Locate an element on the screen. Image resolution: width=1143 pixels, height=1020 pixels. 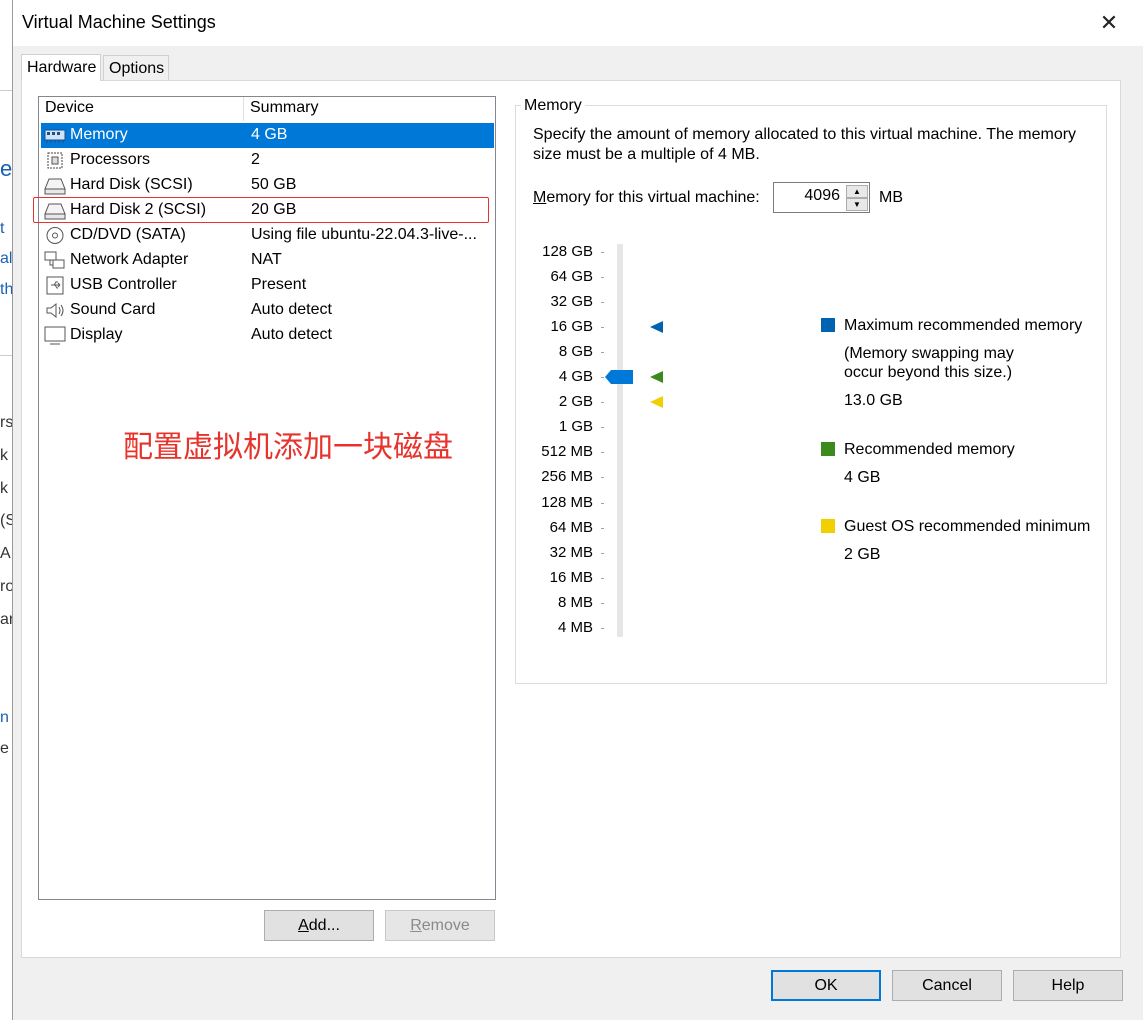
ok-button: OK is located at coordinates (826, 985).